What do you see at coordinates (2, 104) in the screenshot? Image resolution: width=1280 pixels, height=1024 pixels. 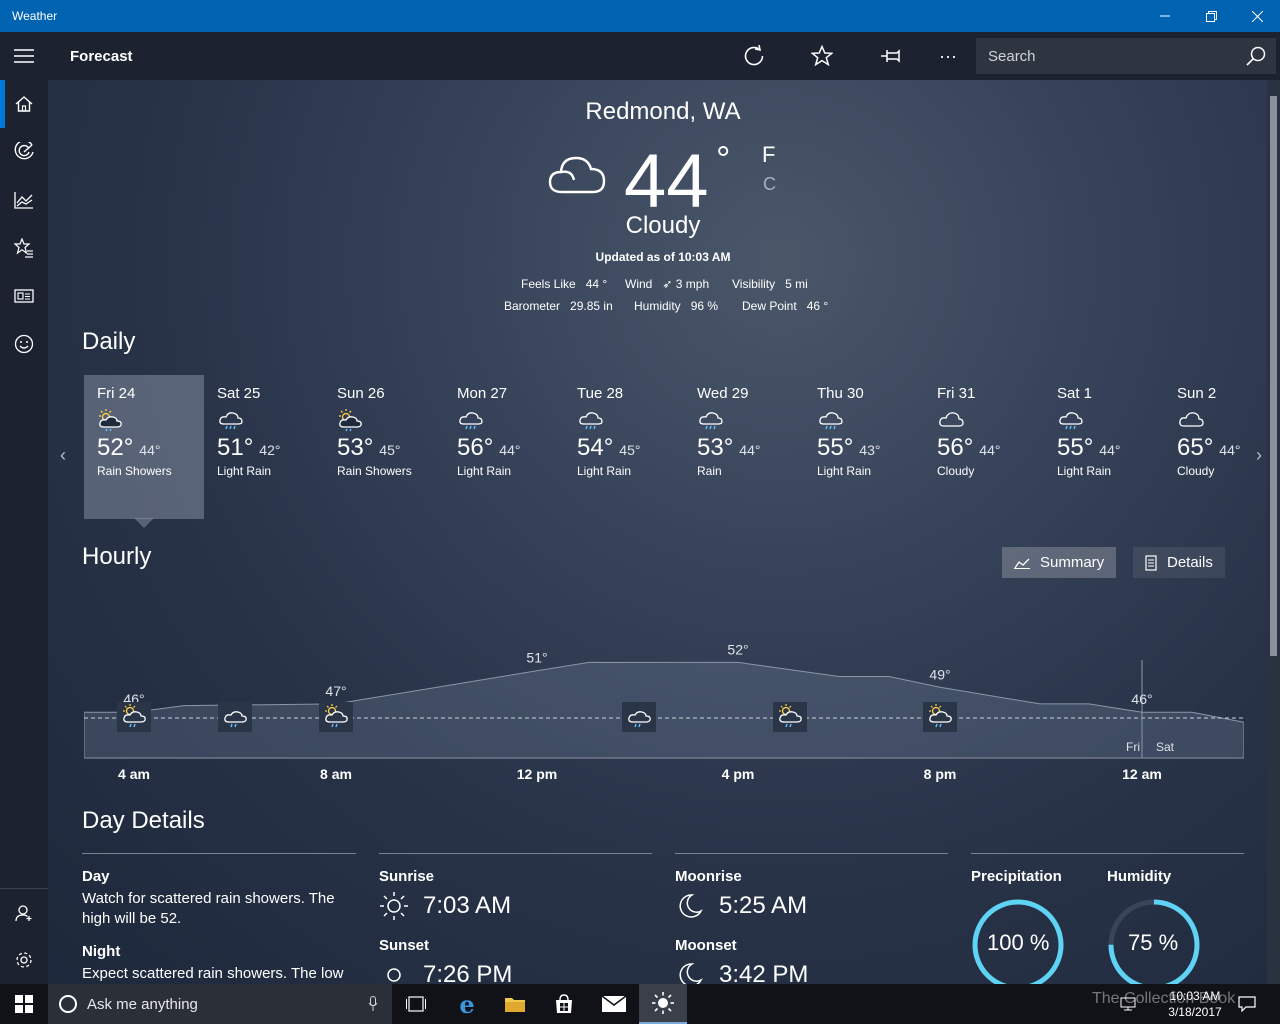 I see `nav-active-indicator` at bounding box center [2, 104].